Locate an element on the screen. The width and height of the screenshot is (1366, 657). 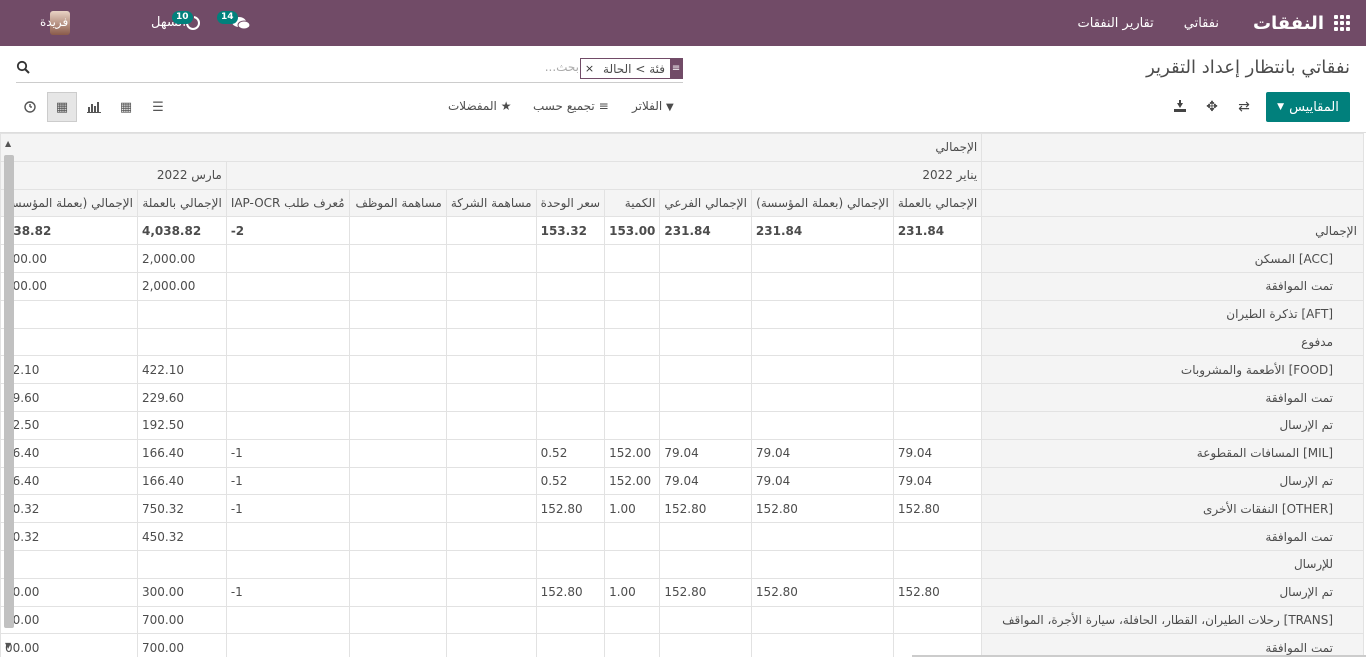
kanban-view-icon: ▦ is located at coordinates (126, 107).